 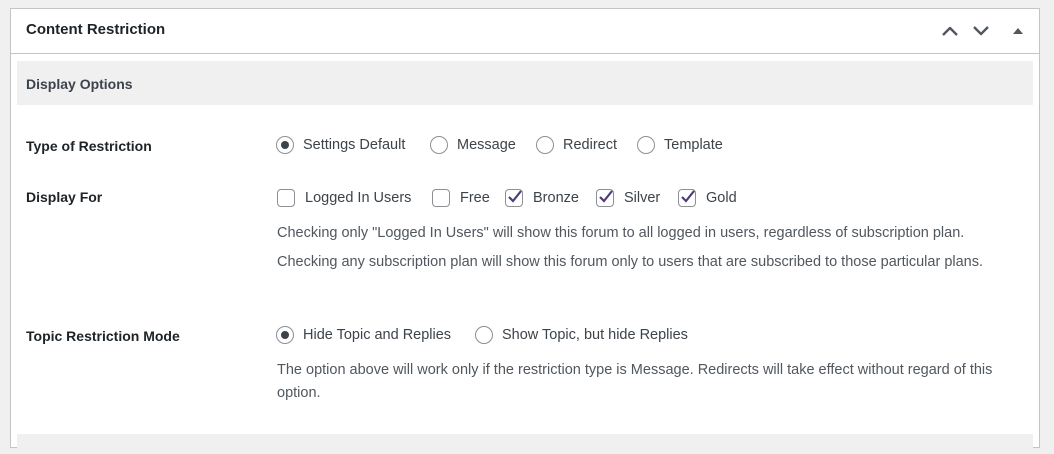 I want to click on restriction-type-label: Type of Restriction, so click(x=89, y=146).